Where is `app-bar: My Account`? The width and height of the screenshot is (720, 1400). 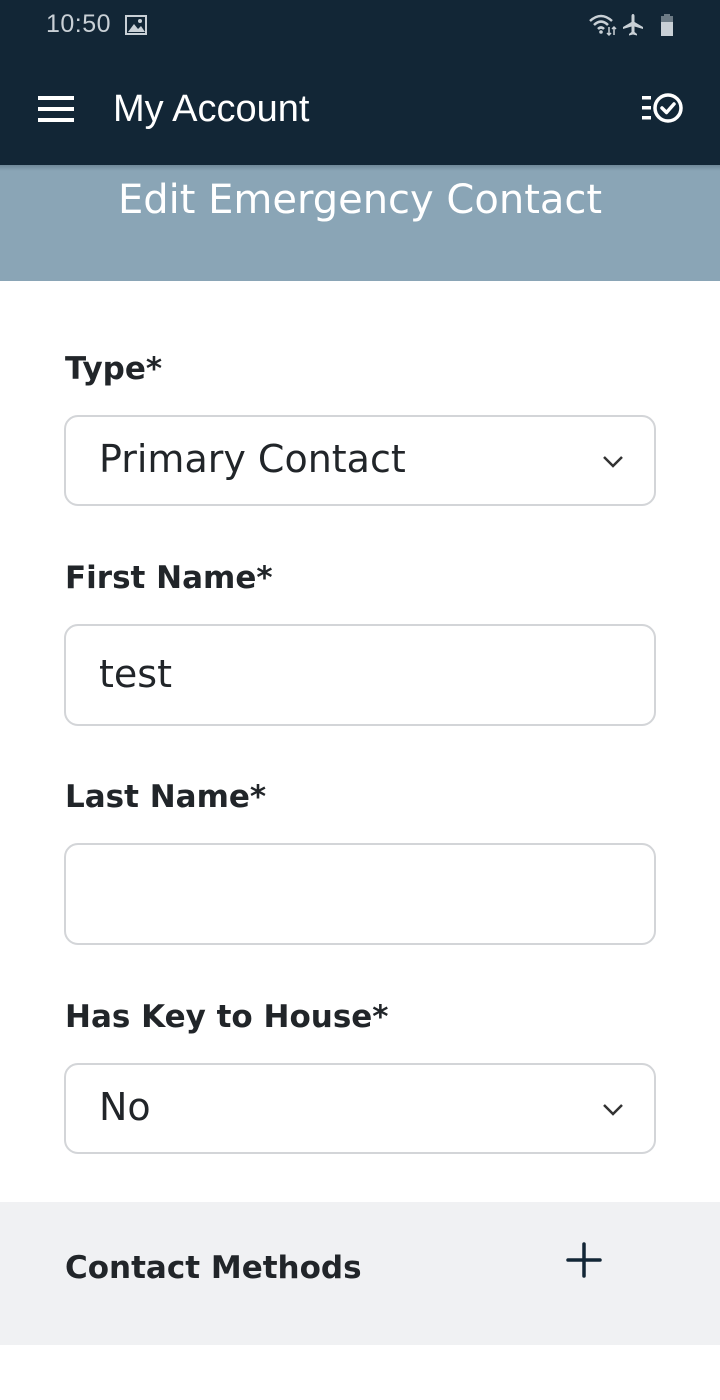
app-bar: My Account is located at coordinates (360, 108).